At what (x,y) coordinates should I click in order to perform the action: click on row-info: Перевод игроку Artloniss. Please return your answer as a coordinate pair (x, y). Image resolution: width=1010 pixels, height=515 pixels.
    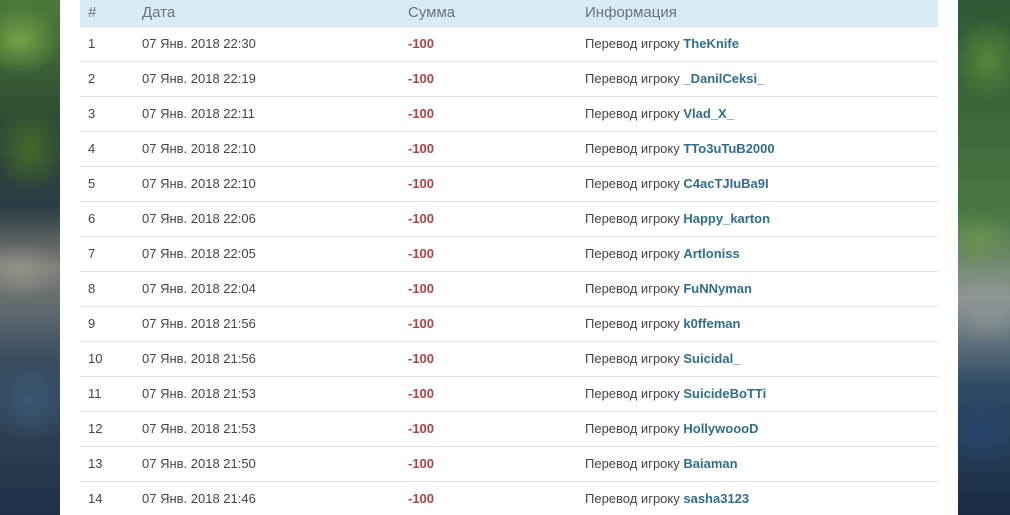
    Looking at the image, I should click on (757, 253).